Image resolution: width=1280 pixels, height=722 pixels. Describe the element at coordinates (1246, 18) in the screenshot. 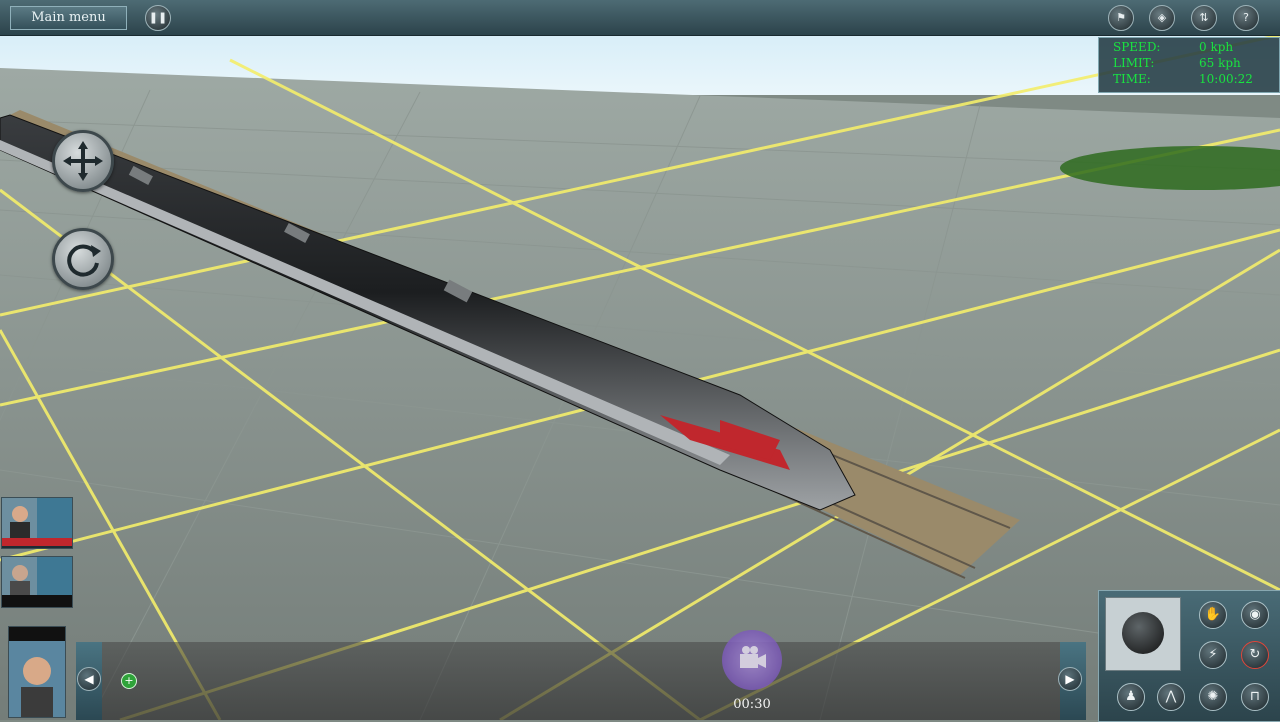

I see `help-icon: ?` at that location.